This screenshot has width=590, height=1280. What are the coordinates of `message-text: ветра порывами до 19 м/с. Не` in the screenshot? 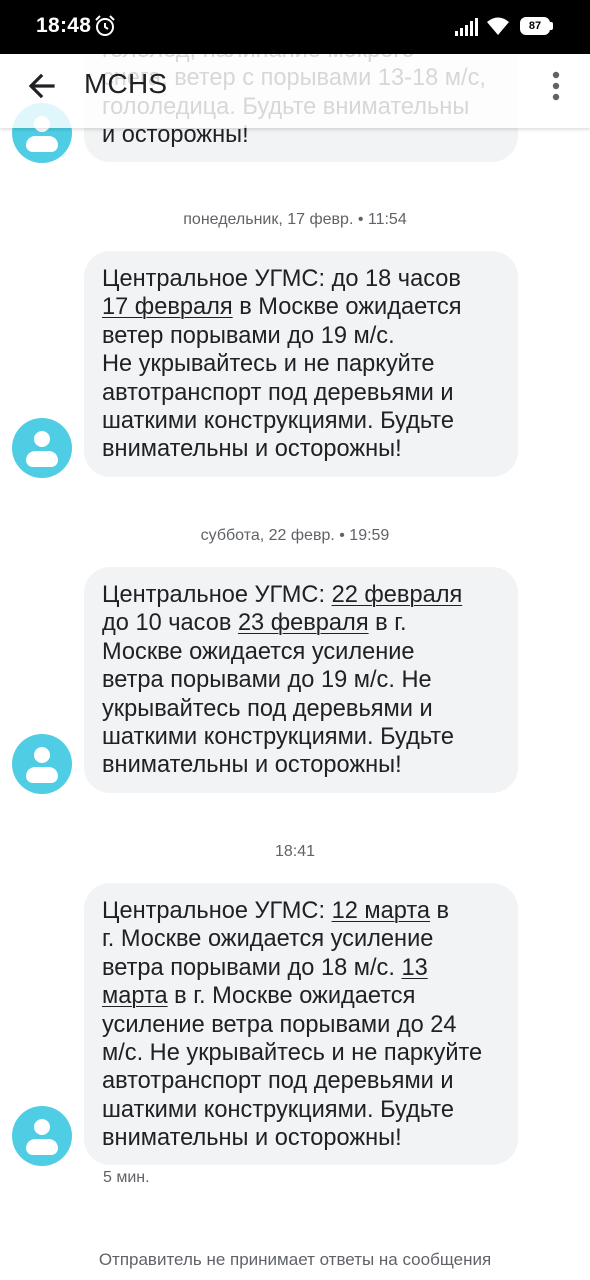 It's located at (267, 680).